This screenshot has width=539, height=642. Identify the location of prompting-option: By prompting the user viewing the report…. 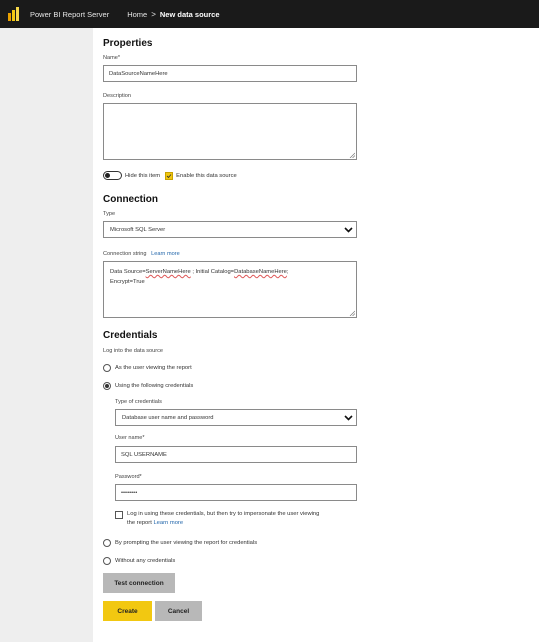
(180, 543).